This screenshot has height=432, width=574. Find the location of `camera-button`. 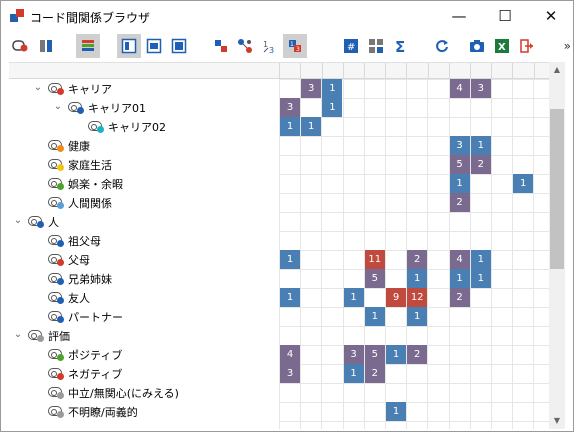

camera-button is located at coordinates (477, 46).